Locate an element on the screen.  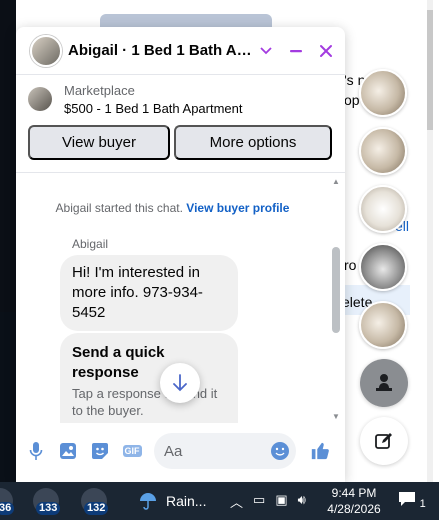
notification-count: 1 is located at coordinates (422, 504).